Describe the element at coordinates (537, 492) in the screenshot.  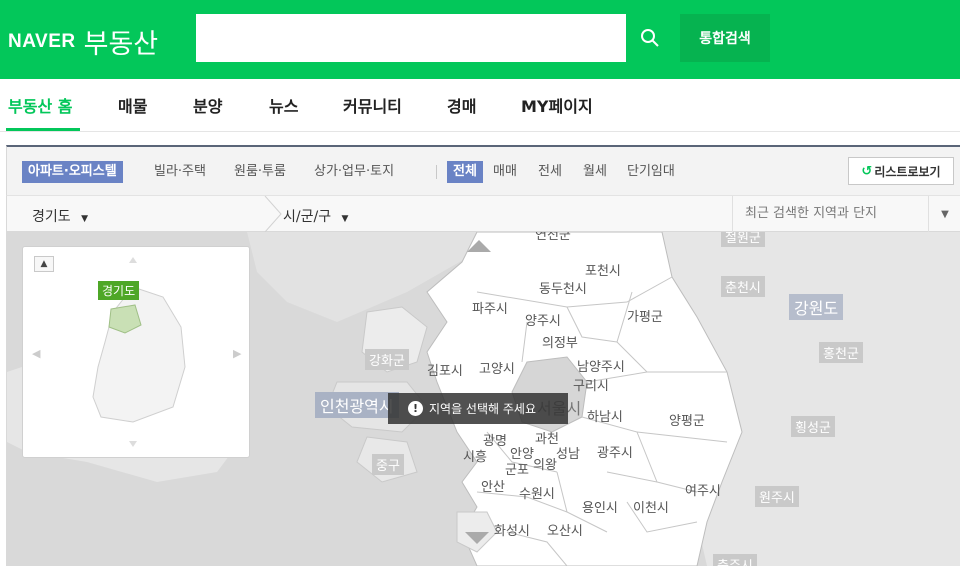
I see `map-label: 수원시` at that location.